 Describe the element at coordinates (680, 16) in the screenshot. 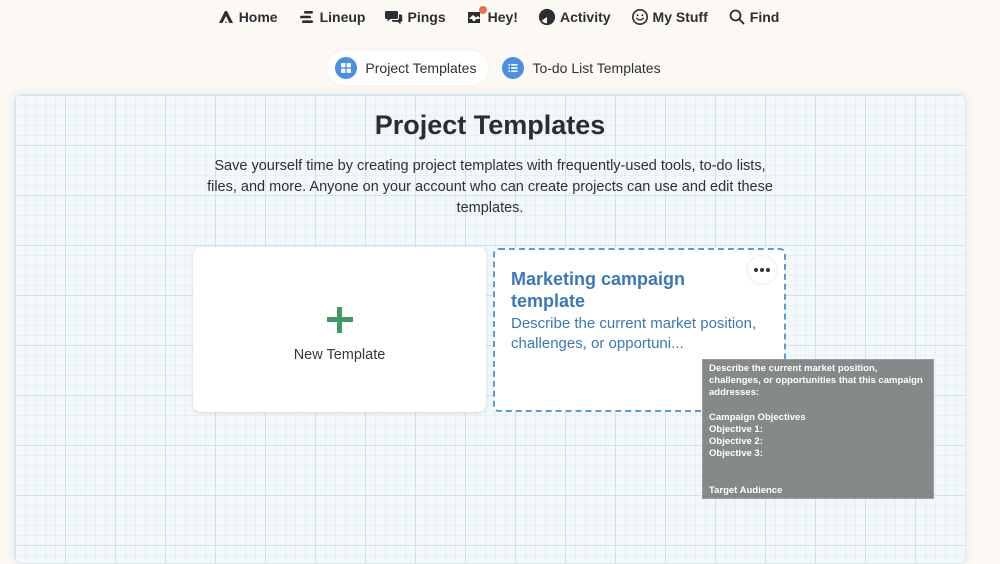

I see `nav-my-stuff-label: My Stuff` at that location.